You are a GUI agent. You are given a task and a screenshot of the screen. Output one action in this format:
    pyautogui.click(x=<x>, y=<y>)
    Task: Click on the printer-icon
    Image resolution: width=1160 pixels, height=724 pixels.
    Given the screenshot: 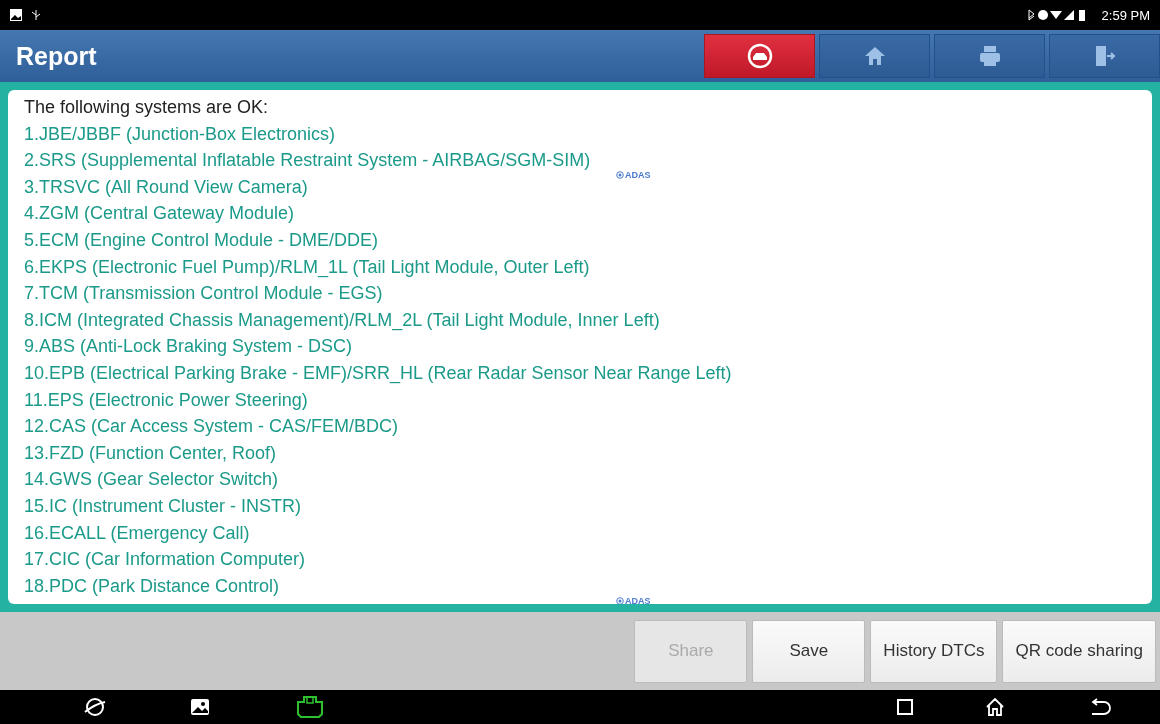 What is the action you would take?
    pyautogui.click(x=989, y=56)
    